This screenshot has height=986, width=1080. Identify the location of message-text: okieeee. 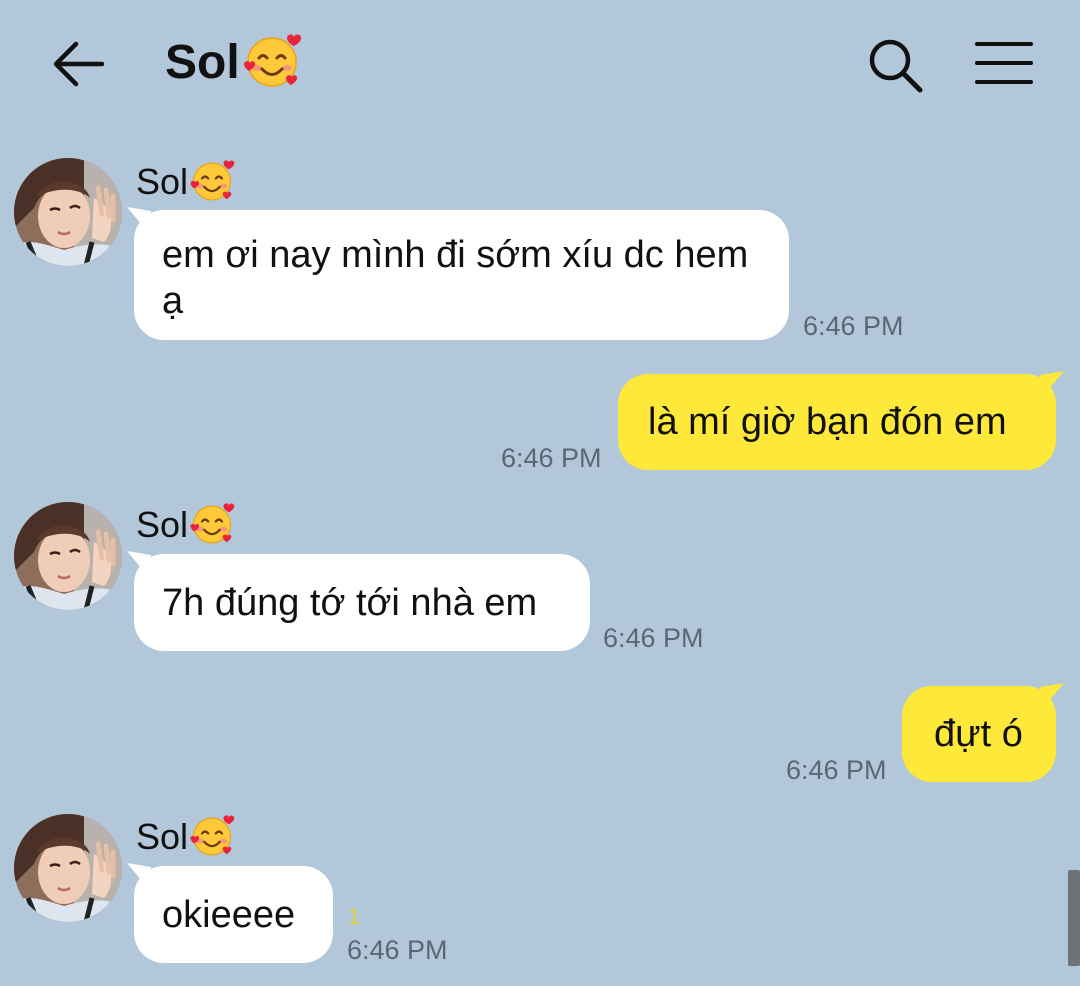
(229, 915).